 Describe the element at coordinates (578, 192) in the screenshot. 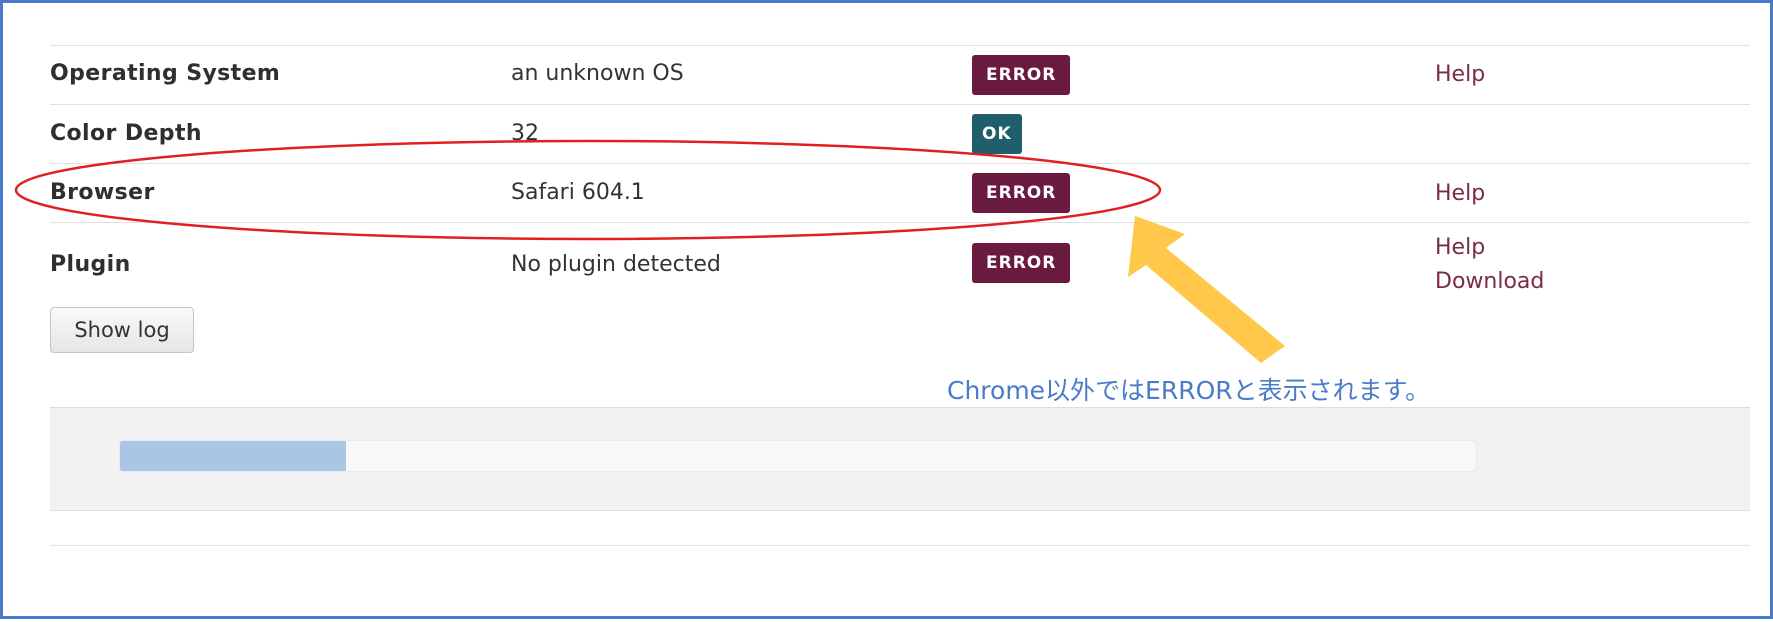

I see `row-value: Safari 604.1` at that location.